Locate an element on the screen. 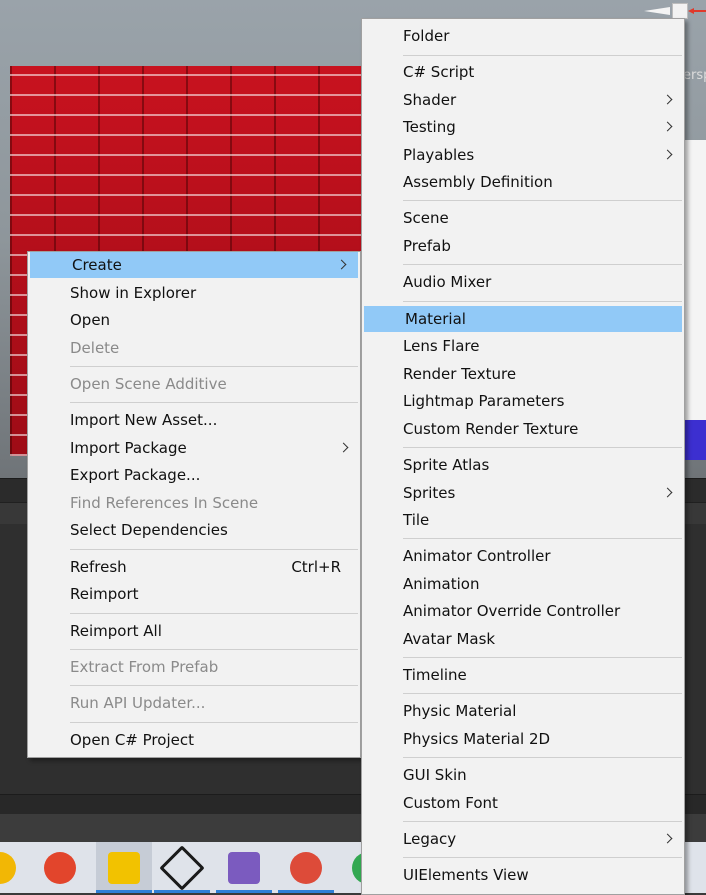  left_menu-item-extract-from-prefab: Extract From Prefab is located at coordinates (194, 667).